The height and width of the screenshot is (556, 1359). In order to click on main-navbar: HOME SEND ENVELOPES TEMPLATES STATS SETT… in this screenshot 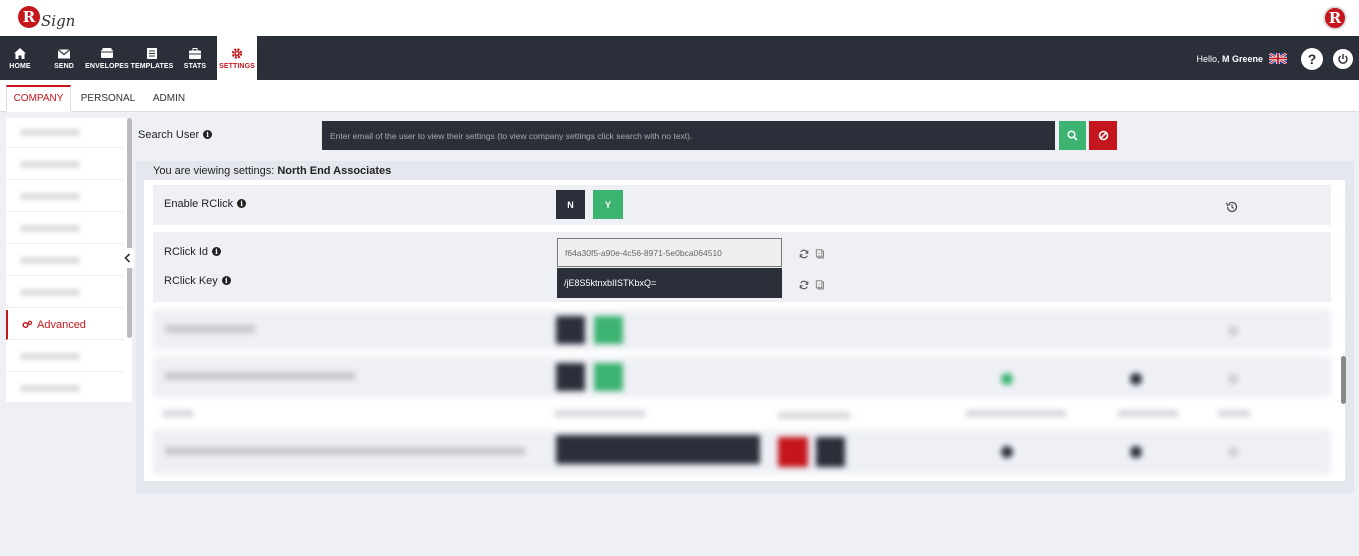, I will do `click(679, 58)`.